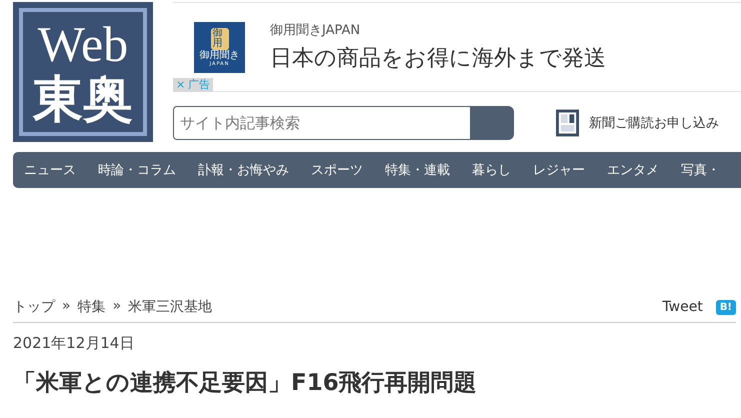 Image resolution: width=741 pixels, height=418 pixels. Describe the element at coordinates (321, 123) in the screenshot. I see `search-field: サイト内記事検索` at that location.